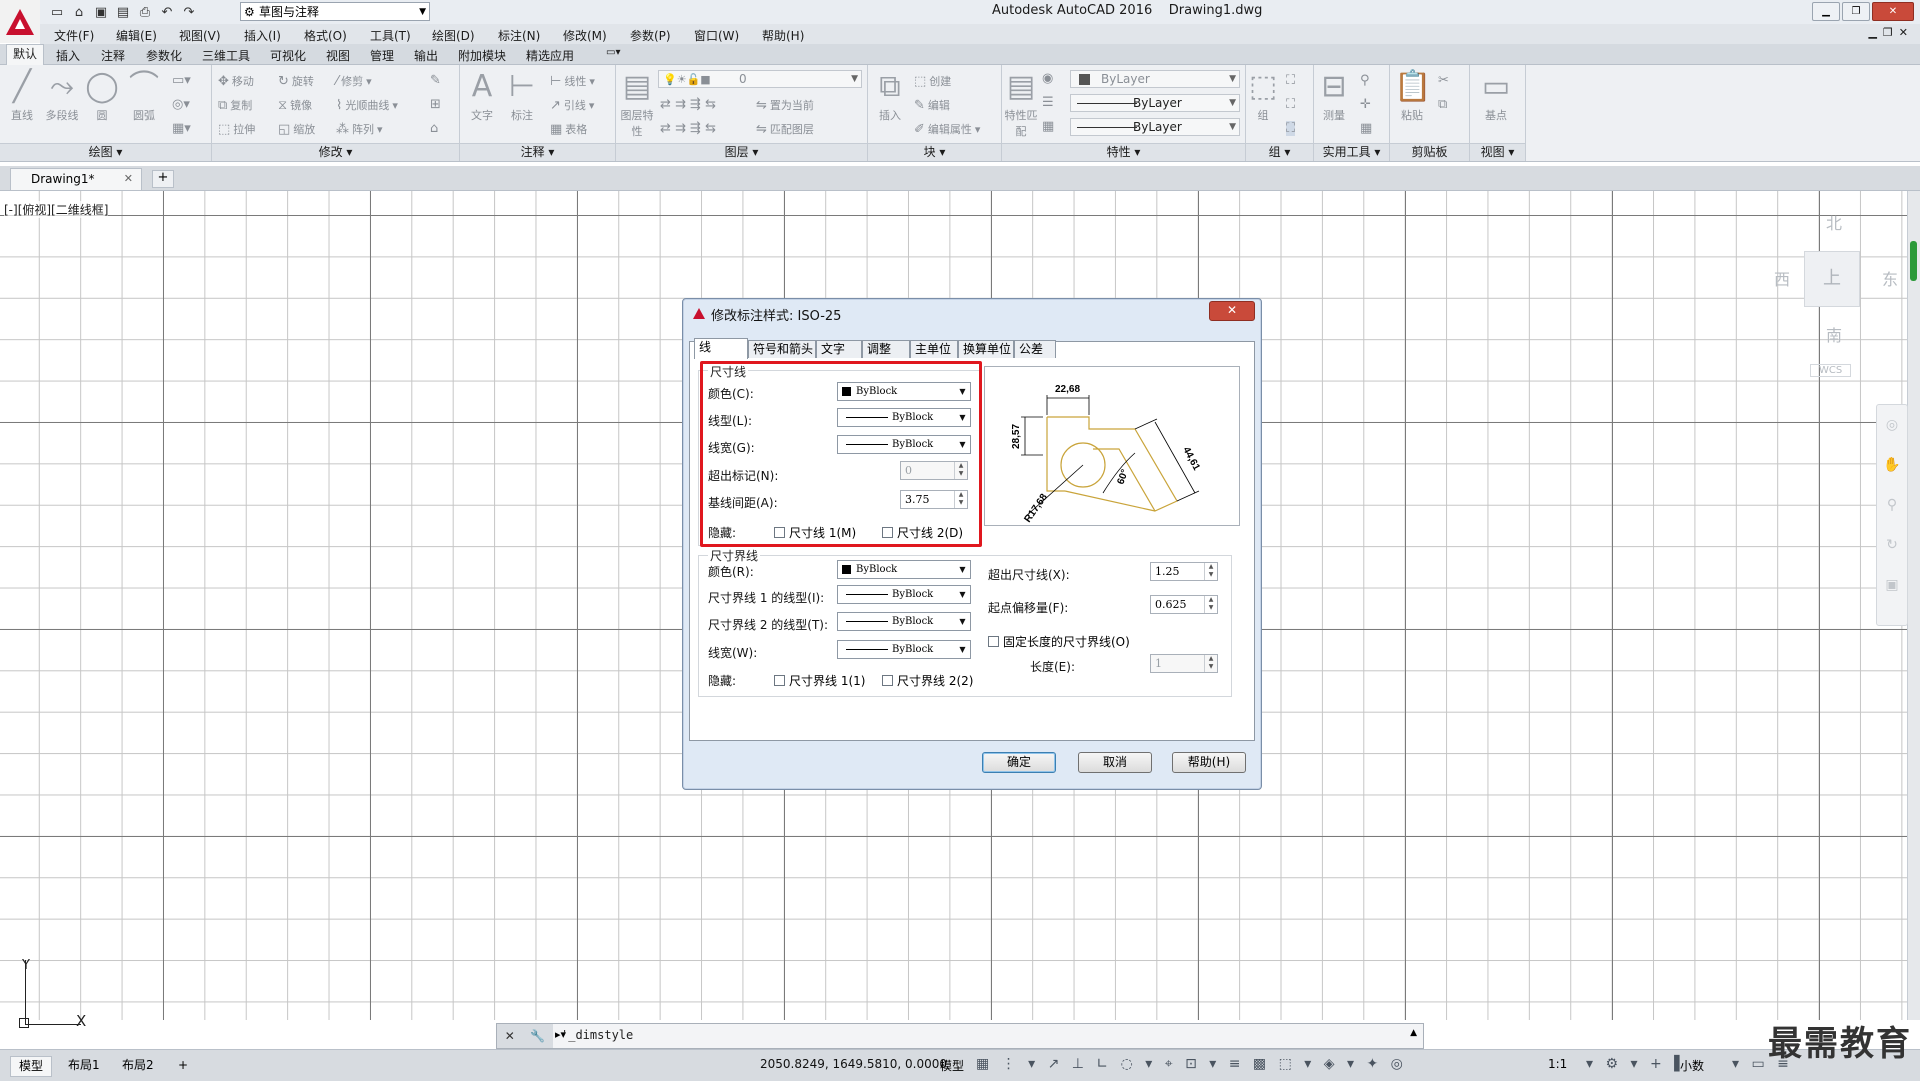 This screenshot has height=1081, width=1920. What do you see at coordinates (1184, 571) in the screenshot?
I see `extend-beyond-spinner: 1.25 ▲ ▼` at bounding box center [1184, 571].